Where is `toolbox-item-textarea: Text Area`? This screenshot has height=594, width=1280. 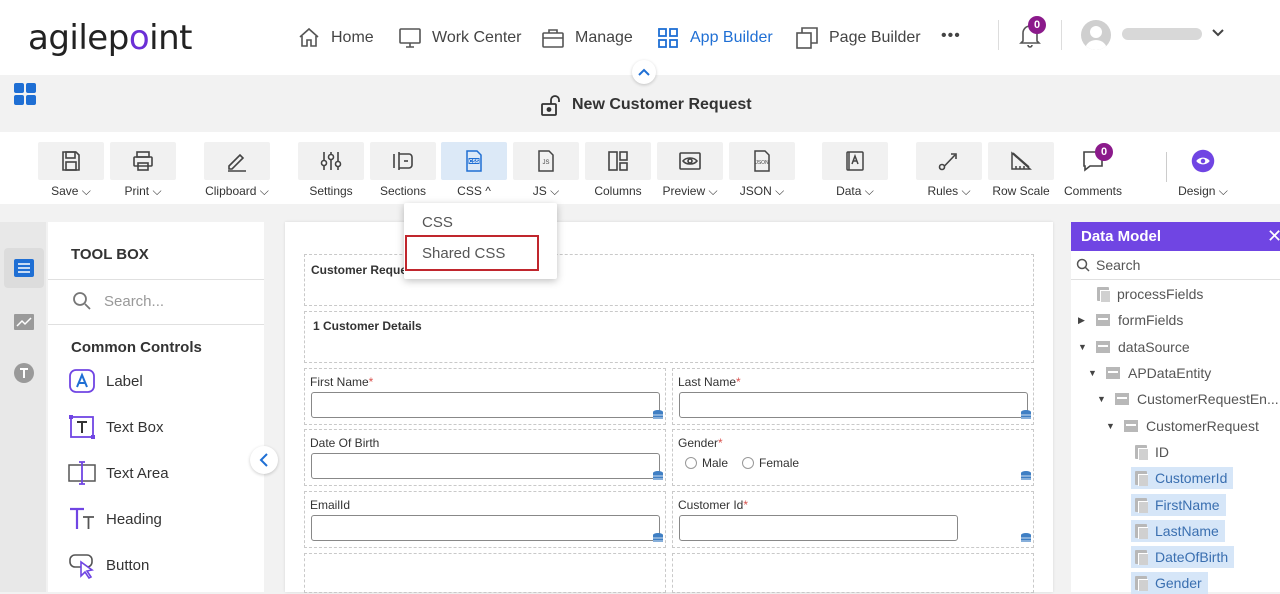
toolbox-item-textarea: Text Area is located at coordinates (118, 473).